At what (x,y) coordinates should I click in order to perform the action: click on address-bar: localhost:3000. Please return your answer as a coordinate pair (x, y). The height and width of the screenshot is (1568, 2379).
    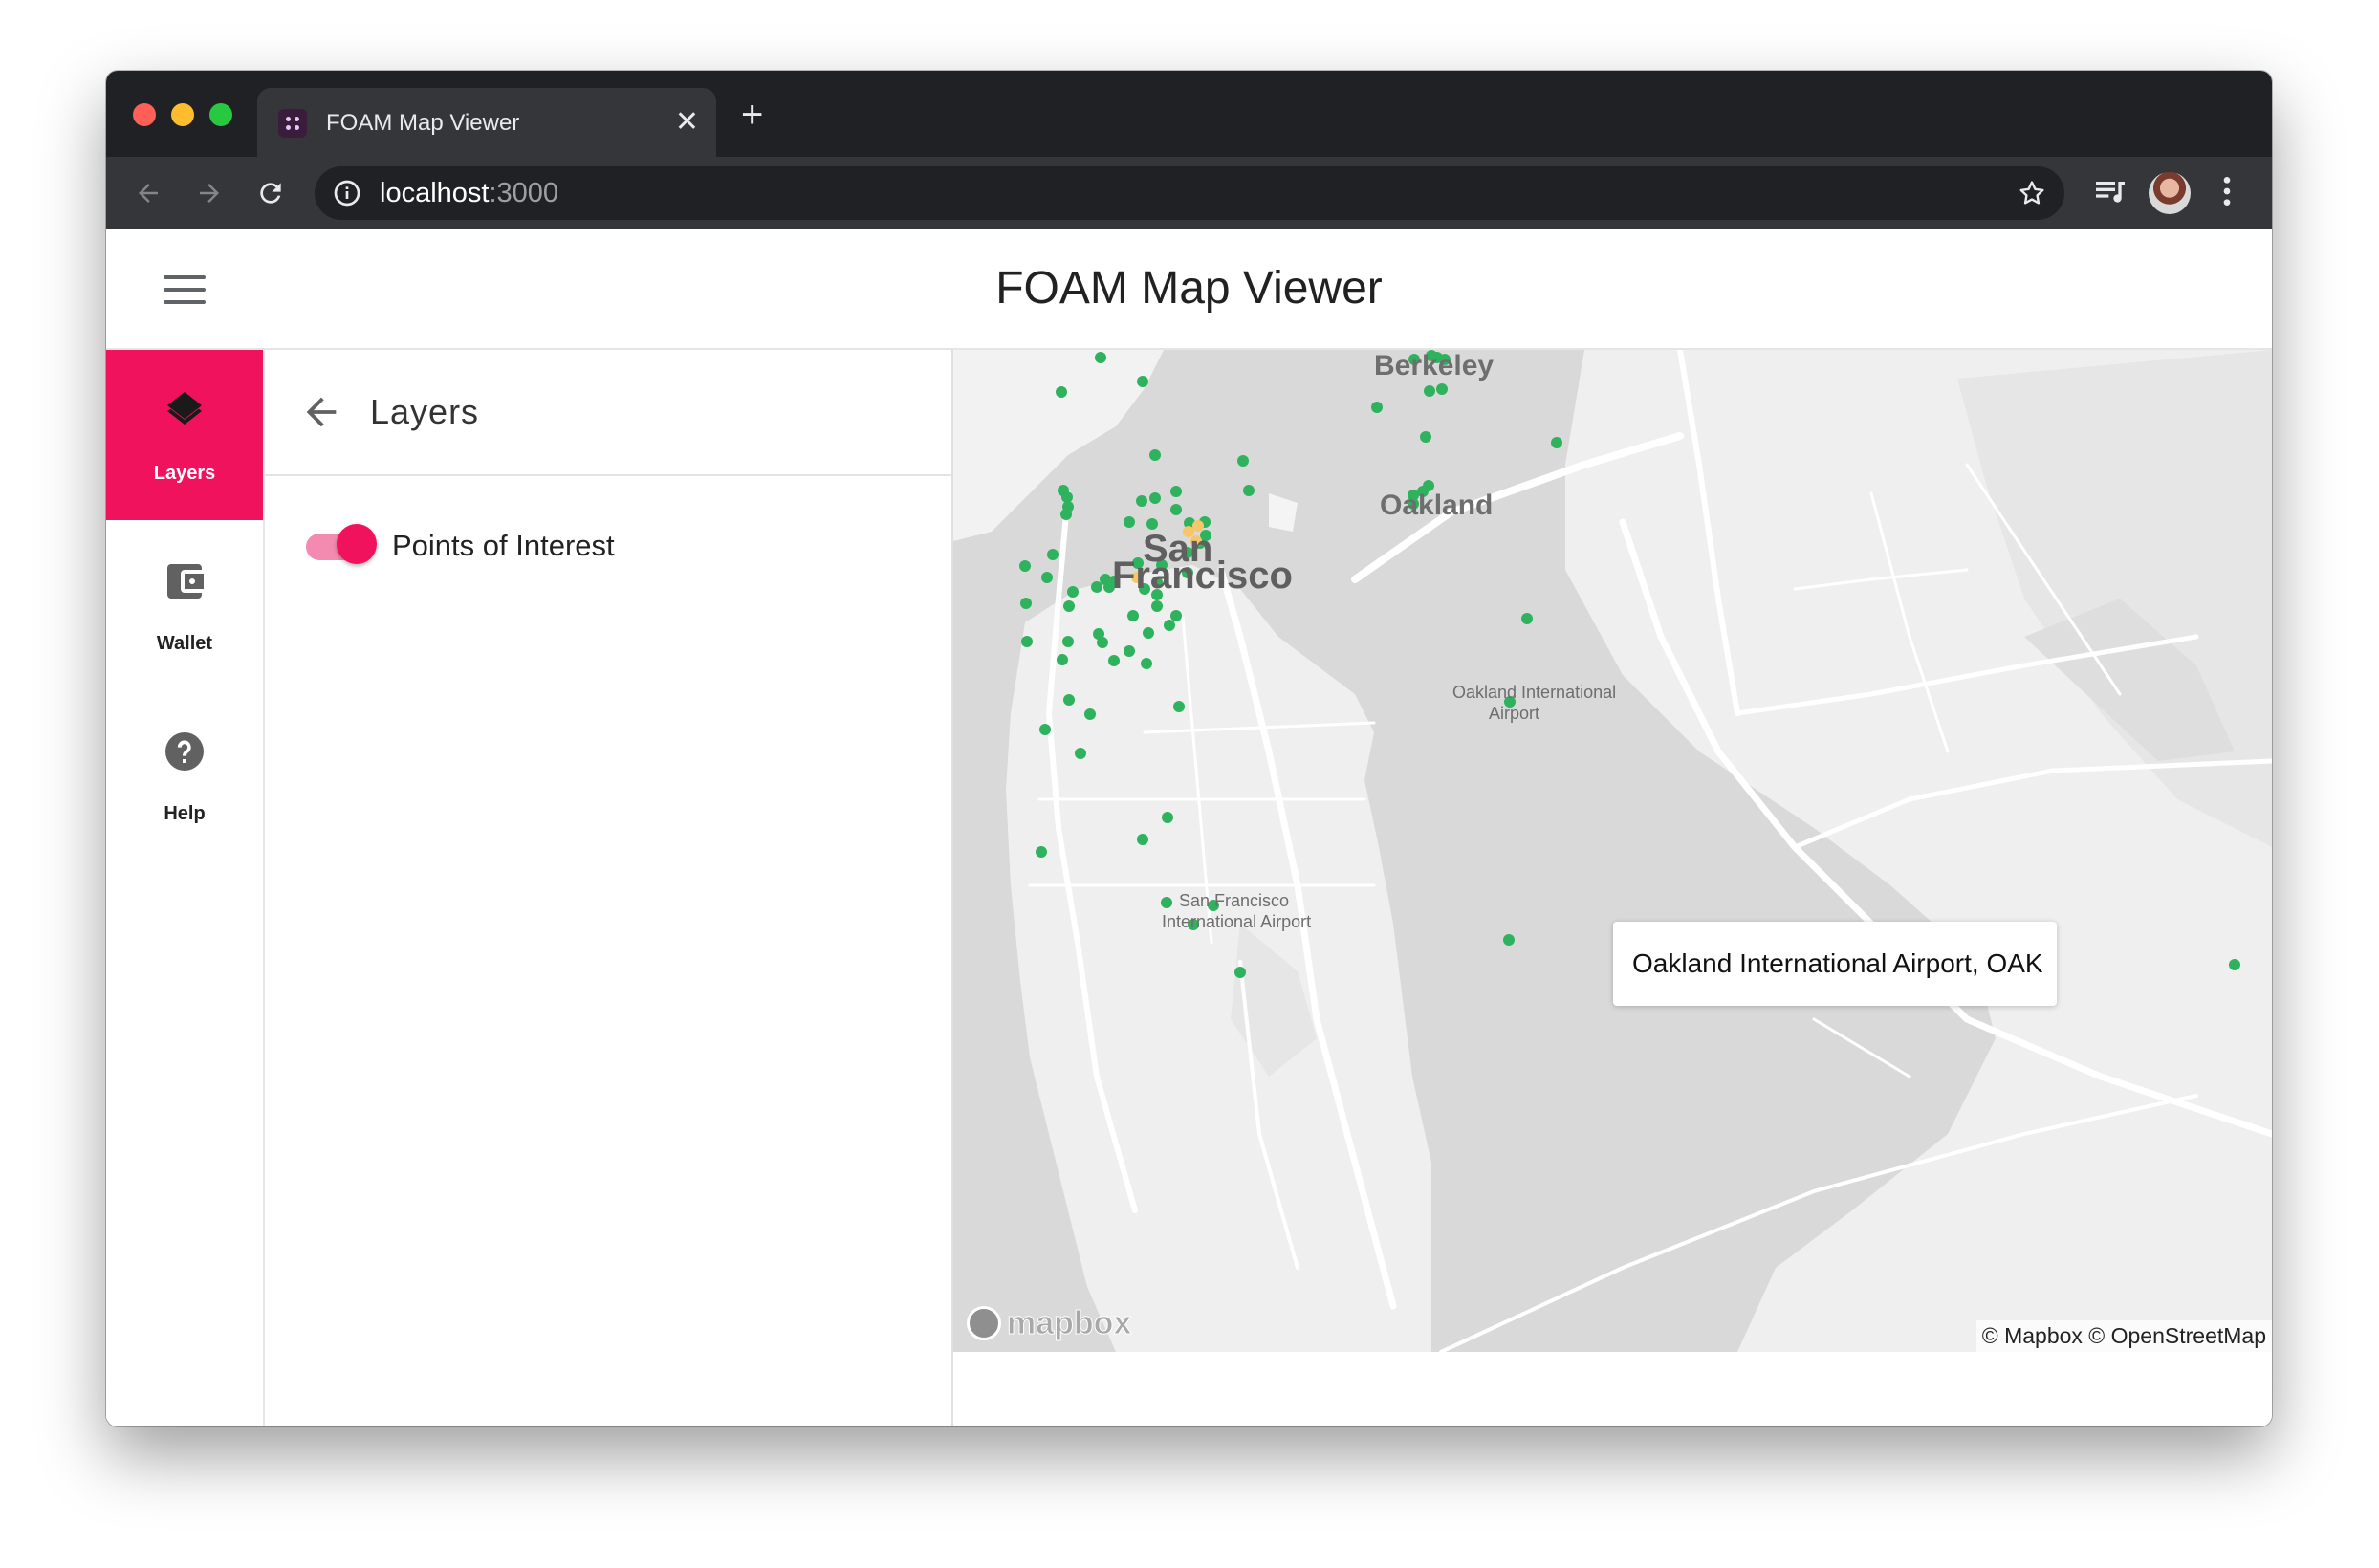
    Looking at the image, I should click on (1189, 193).